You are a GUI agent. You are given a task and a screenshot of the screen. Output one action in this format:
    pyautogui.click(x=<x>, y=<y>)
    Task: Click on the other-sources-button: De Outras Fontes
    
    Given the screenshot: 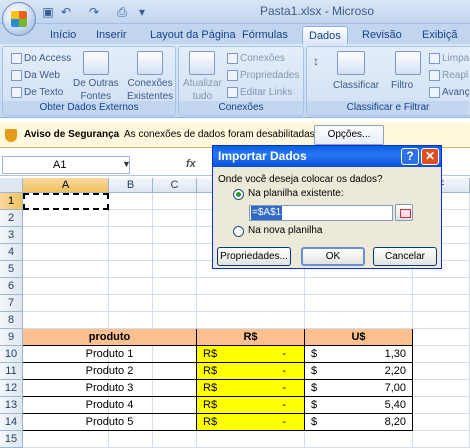 What is the action you would take?
    pyautogui.click(x=96, y=90)
    